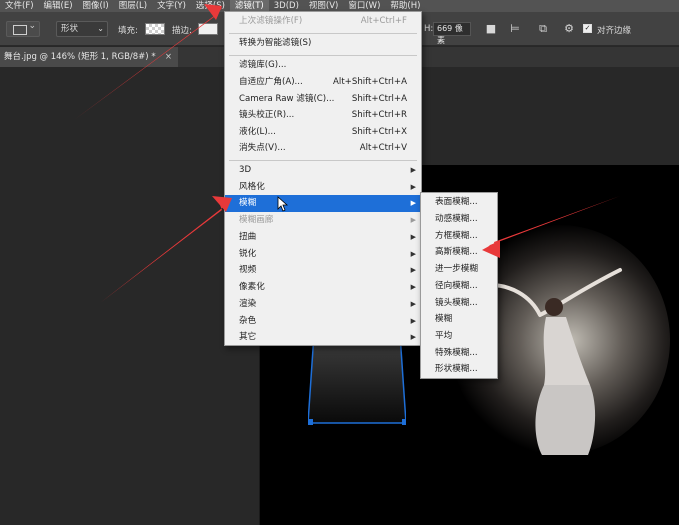 This screenshot has width=679, height=525. I want to click on menu-item-stylize: 风格化 ▶, so click(323, 187).